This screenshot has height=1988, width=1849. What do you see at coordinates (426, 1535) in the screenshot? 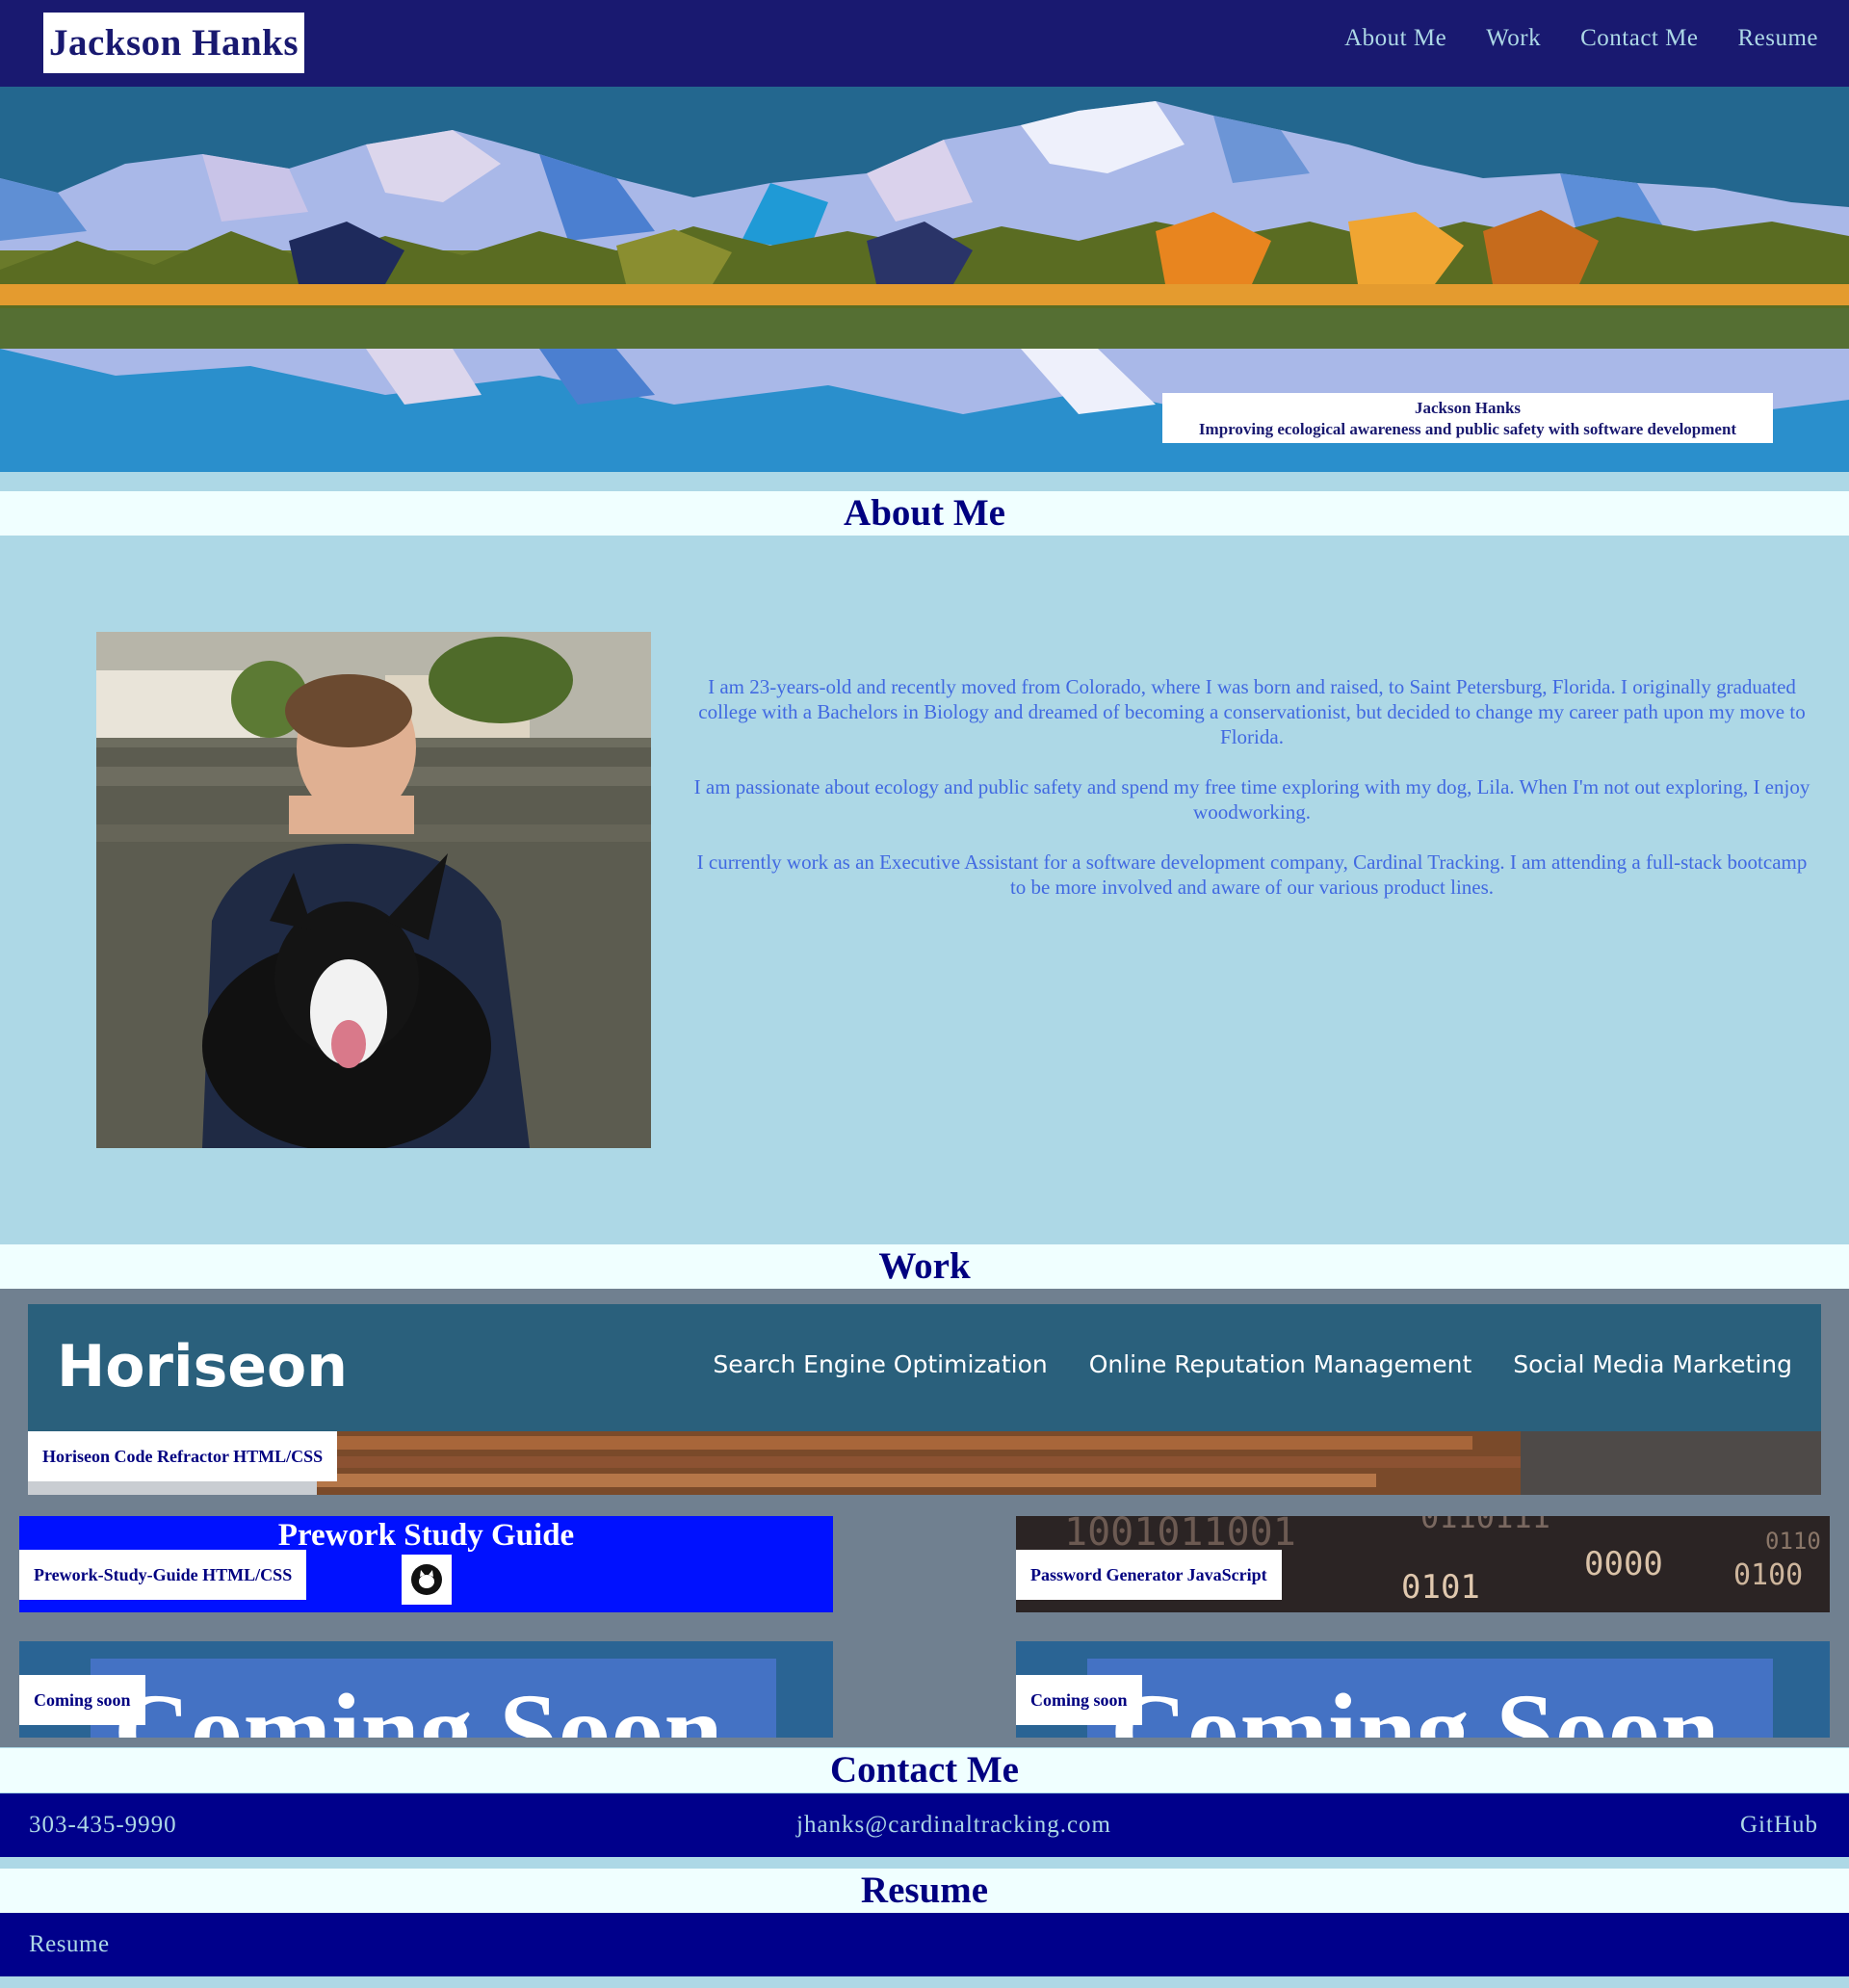
I see `prework-title: Prework Study Guide` at bounding box center [426, 1535].